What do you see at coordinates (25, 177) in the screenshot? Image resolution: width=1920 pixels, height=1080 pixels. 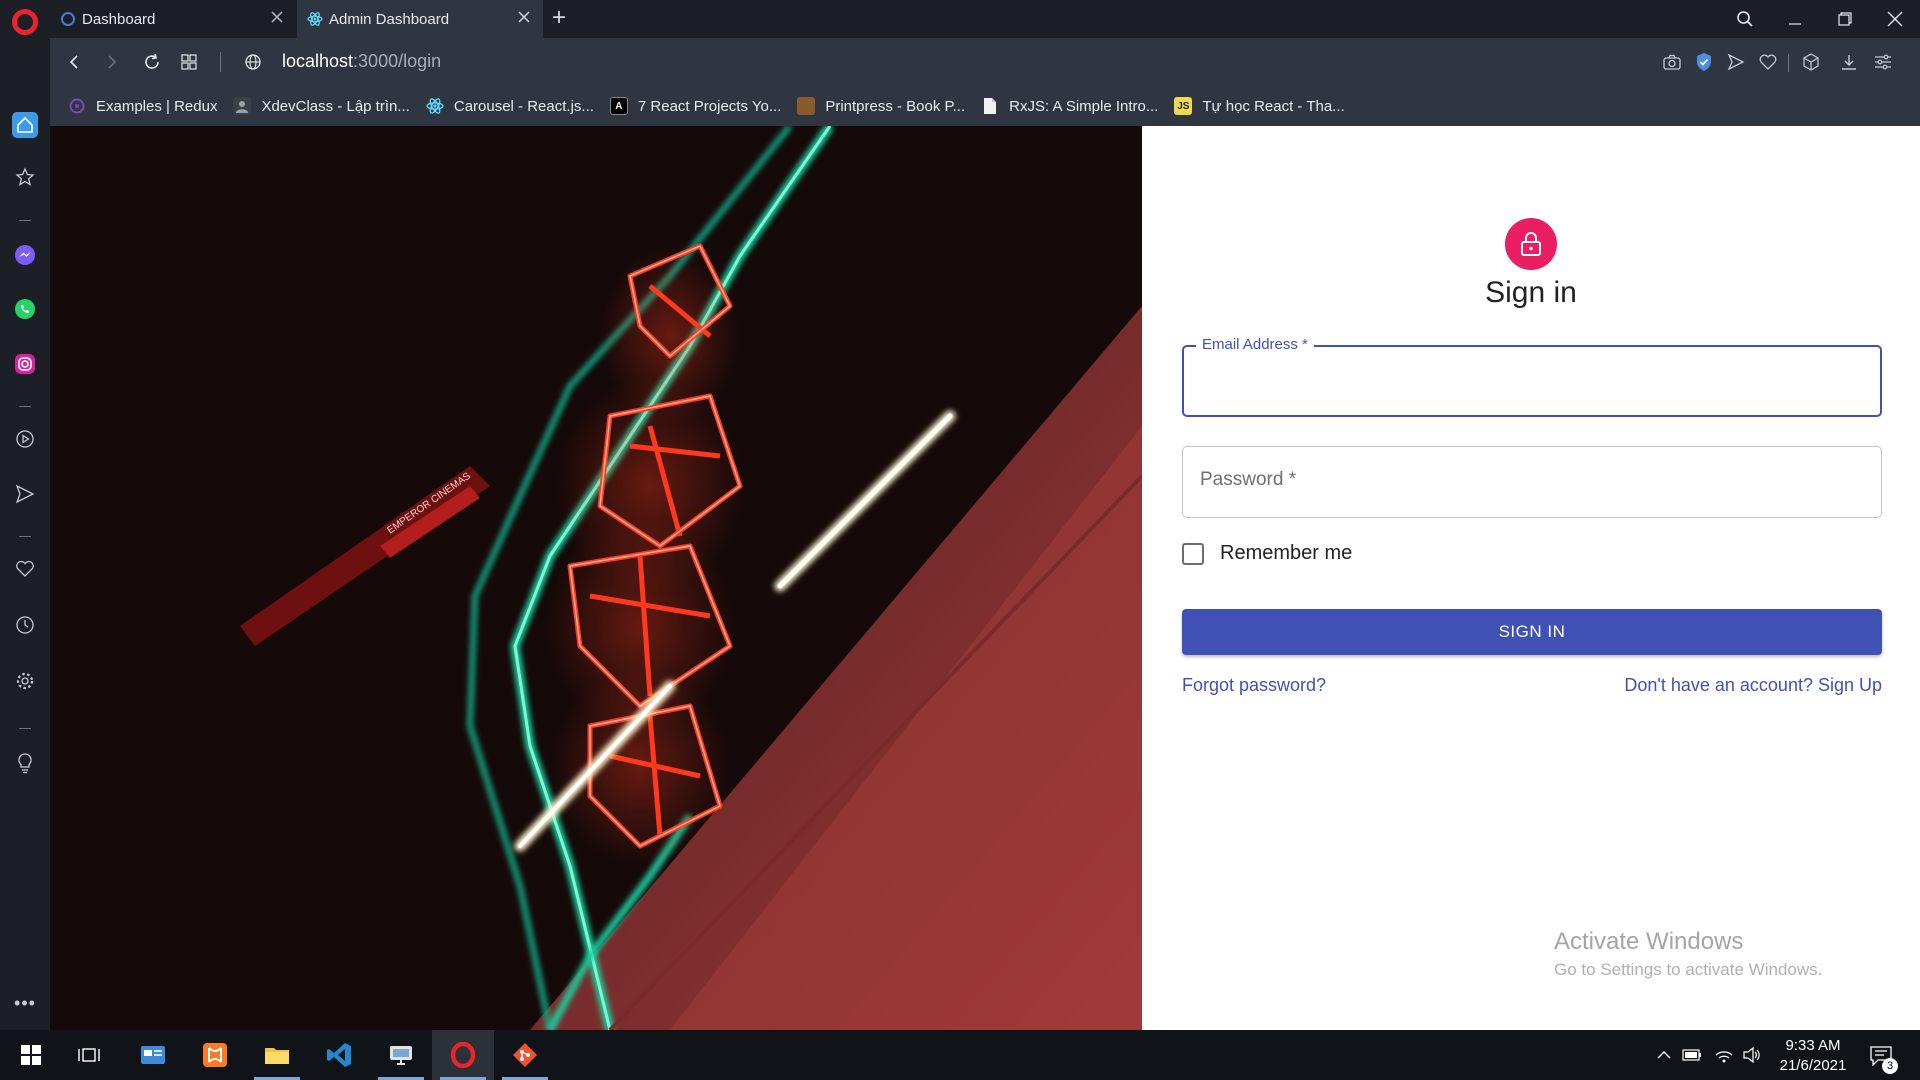 I see `bookmarks-star-icon` at bounding box center [25, 177].